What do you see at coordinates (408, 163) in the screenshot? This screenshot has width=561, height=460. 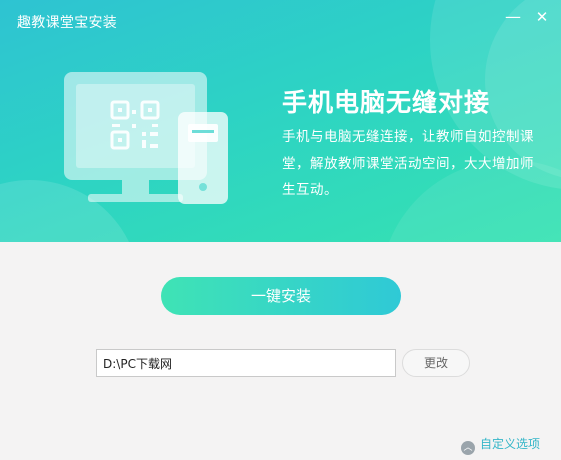 I see `banner-description: 手机与电脑无缝连接，让教师自如控制课堂，解放教师课堂活动空间，大大增加师生互动。` at bounding box center [408, 163].